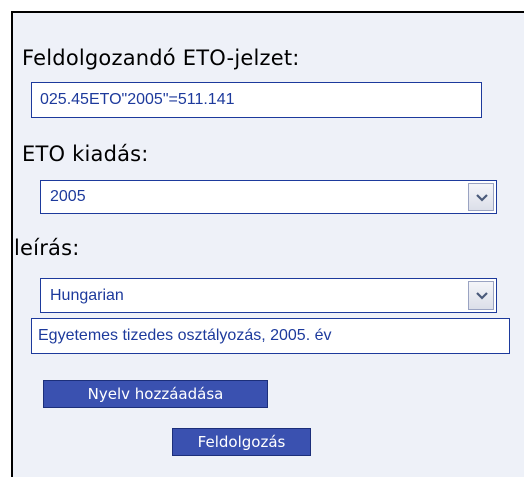 The image size is (524, 477). I want to click on edition-label: ETO kiadás:, so click(85, 154).